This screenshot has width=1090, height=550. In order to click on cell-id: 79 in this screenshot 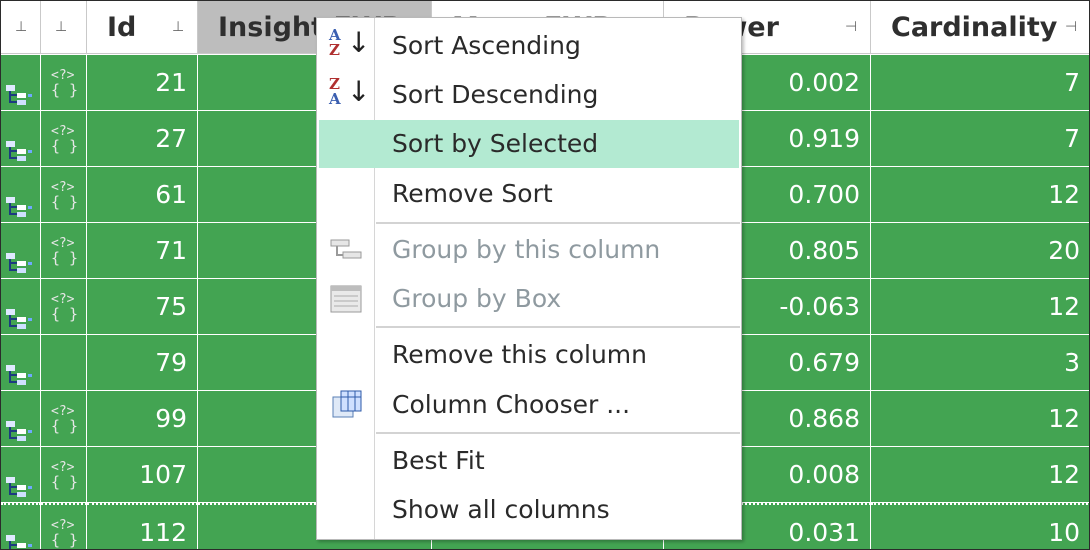, I will do `click(142, 363)`.